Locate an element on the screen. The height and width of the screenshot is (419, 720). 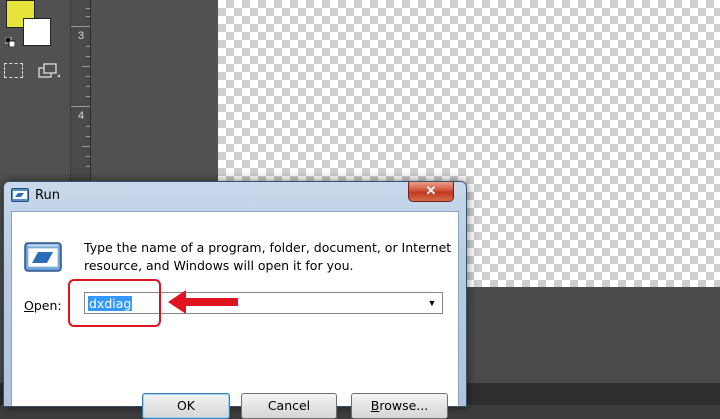
open-label-rest: pen: is located at coordinates (47, 305).